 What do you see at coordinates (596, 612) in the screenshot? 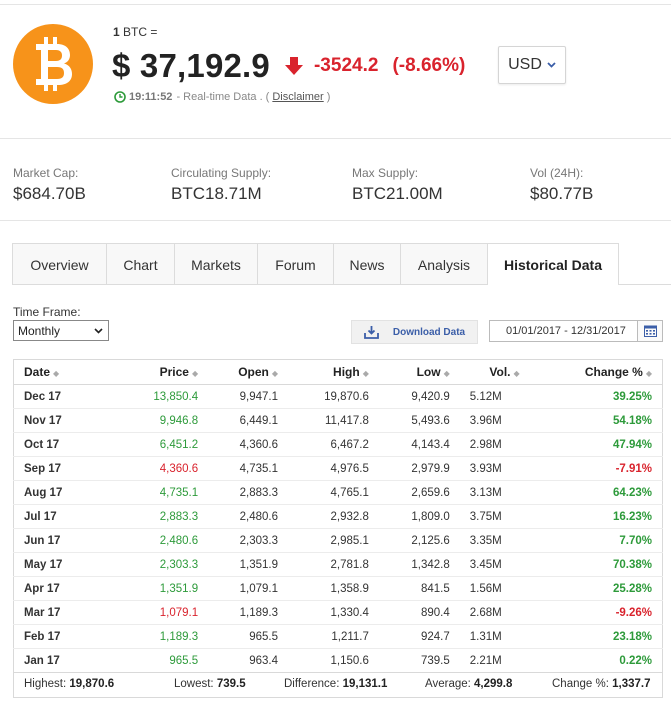
I see `cell-change: -9.26%` at bounding box center [596, 612].